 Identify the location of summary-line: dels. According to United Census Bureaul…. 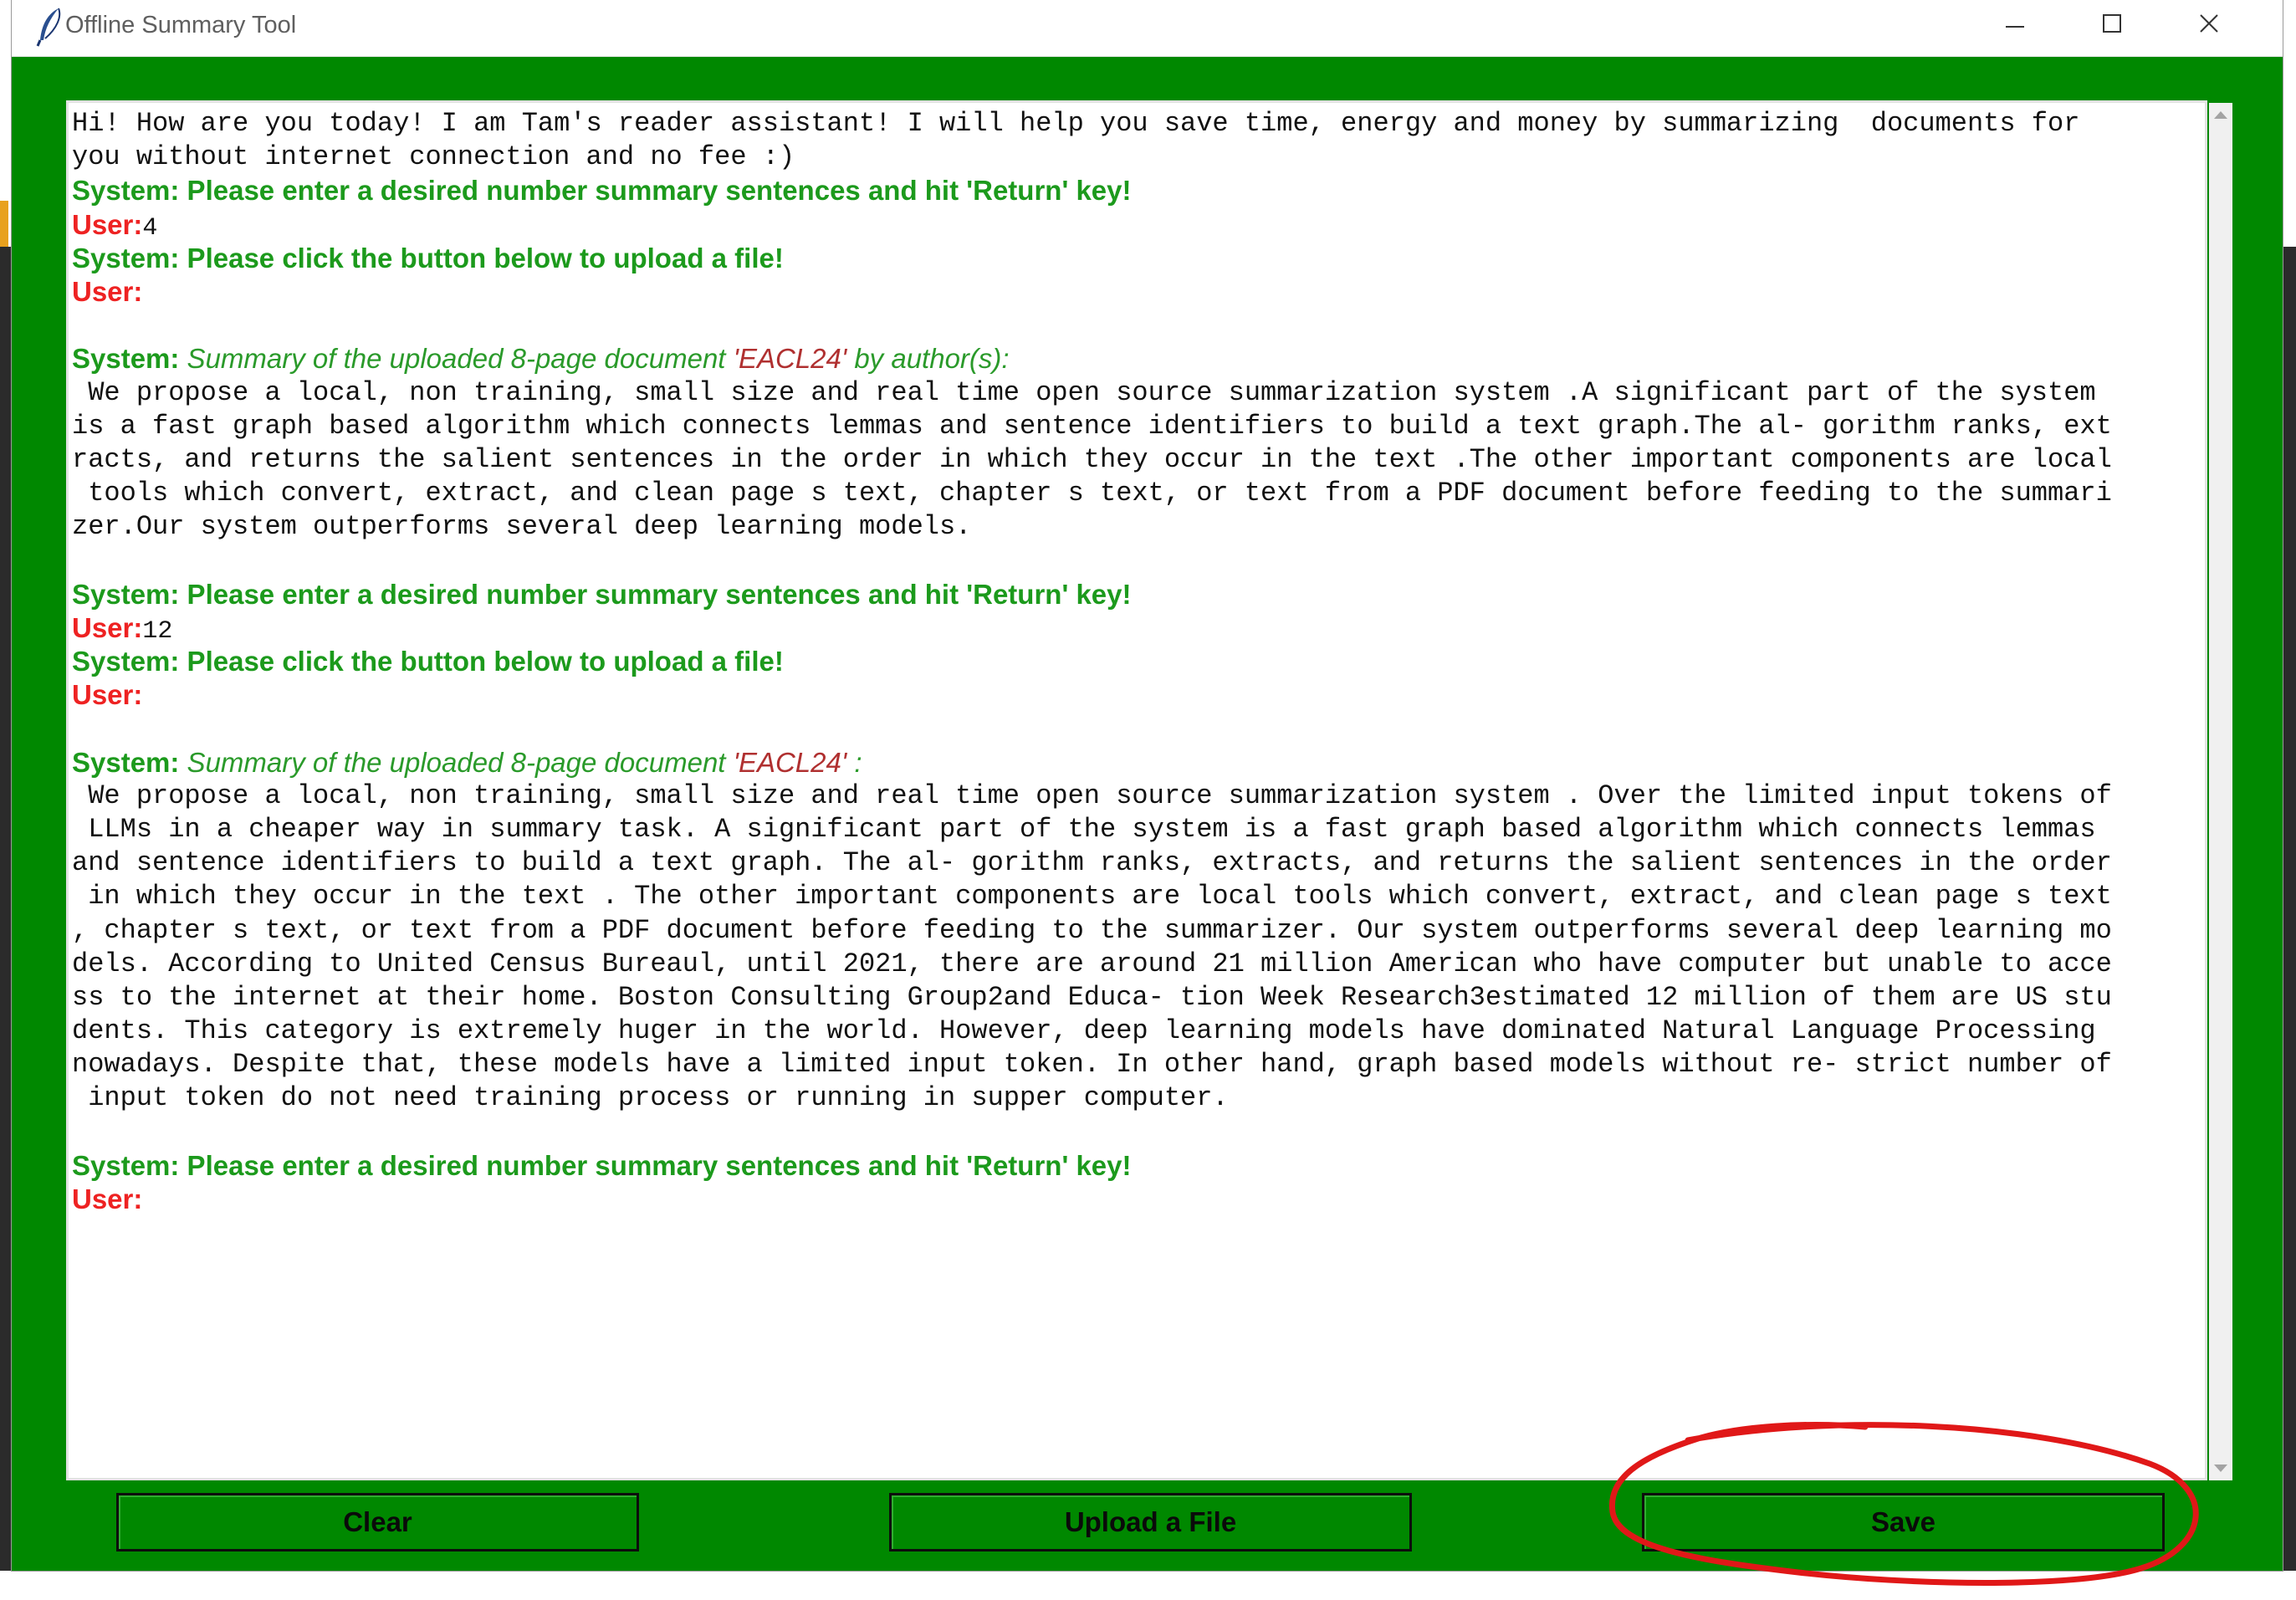
(1092, 963).